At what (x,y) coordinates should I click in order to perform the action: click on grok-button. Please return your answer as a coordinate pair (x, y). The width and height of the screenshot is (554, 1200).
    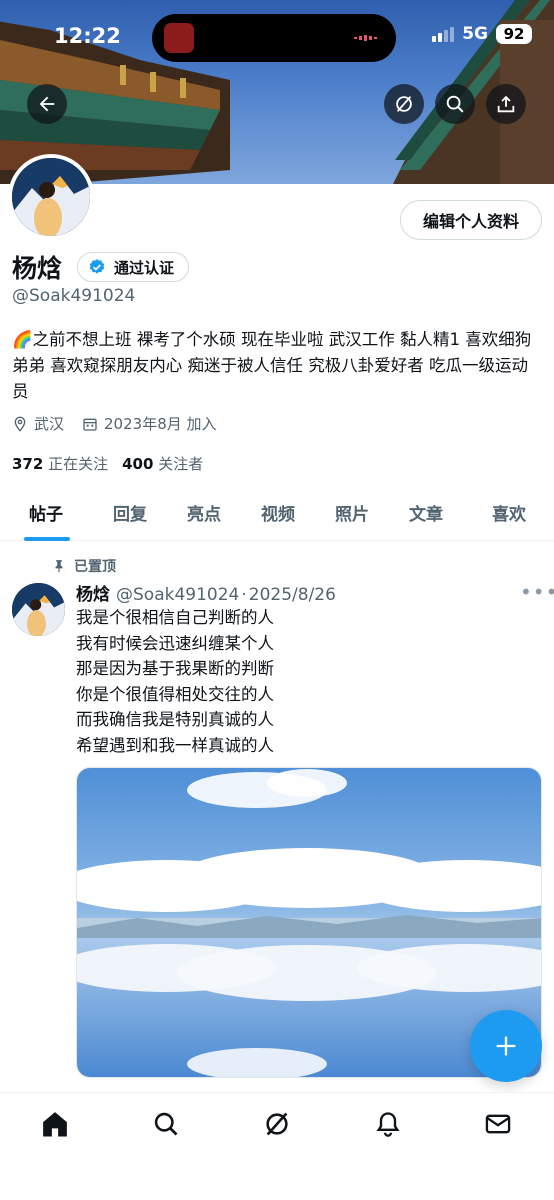
    Looking at the image, I should click on (404, 104).